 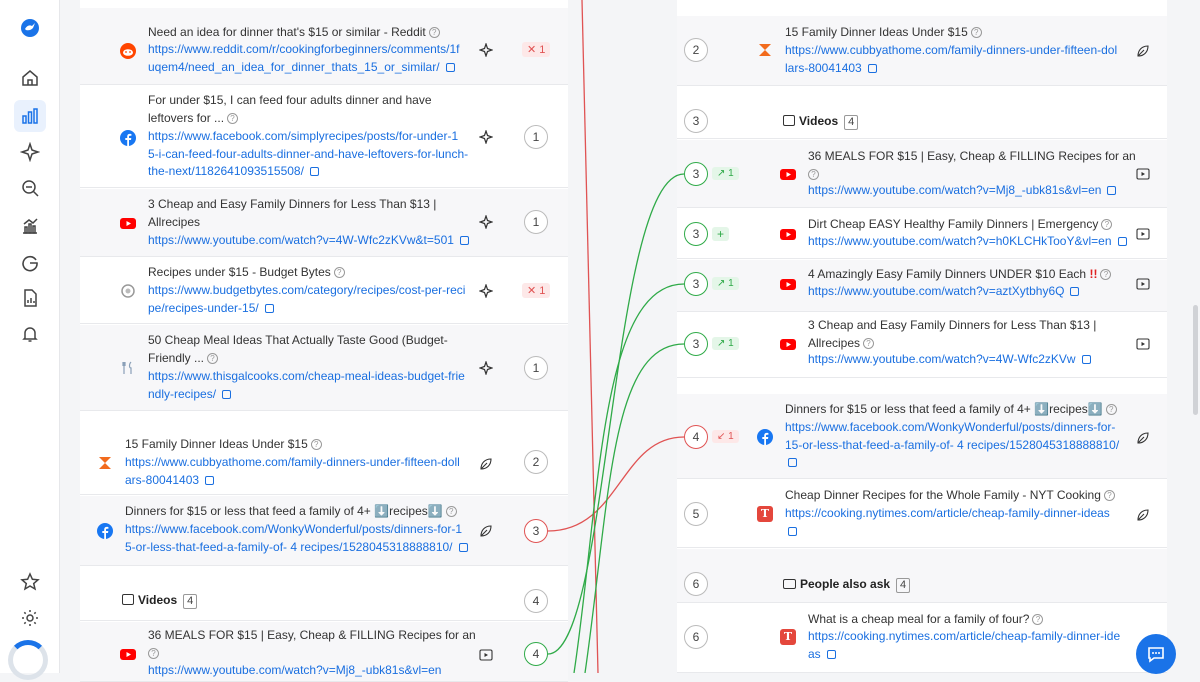 I want to click on search-rank-icon, so click(x=30, y=188).